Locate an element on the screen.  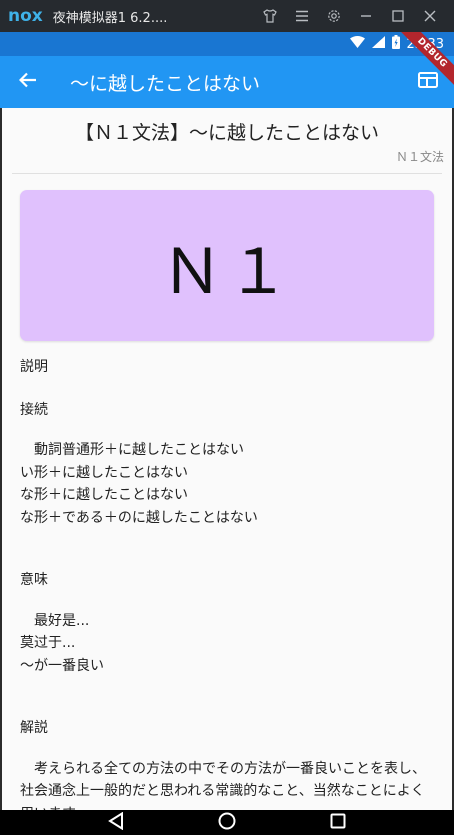
meaning-heading: 意味 is located at coordinates (34, 580).